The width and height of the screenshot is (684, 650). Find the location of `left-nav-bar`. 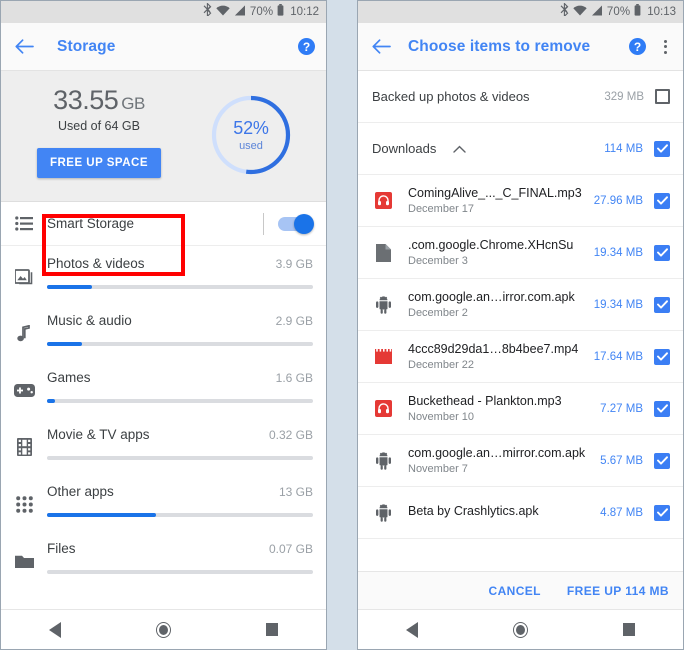

left-nav-bar is located at coordinates (163, 629).